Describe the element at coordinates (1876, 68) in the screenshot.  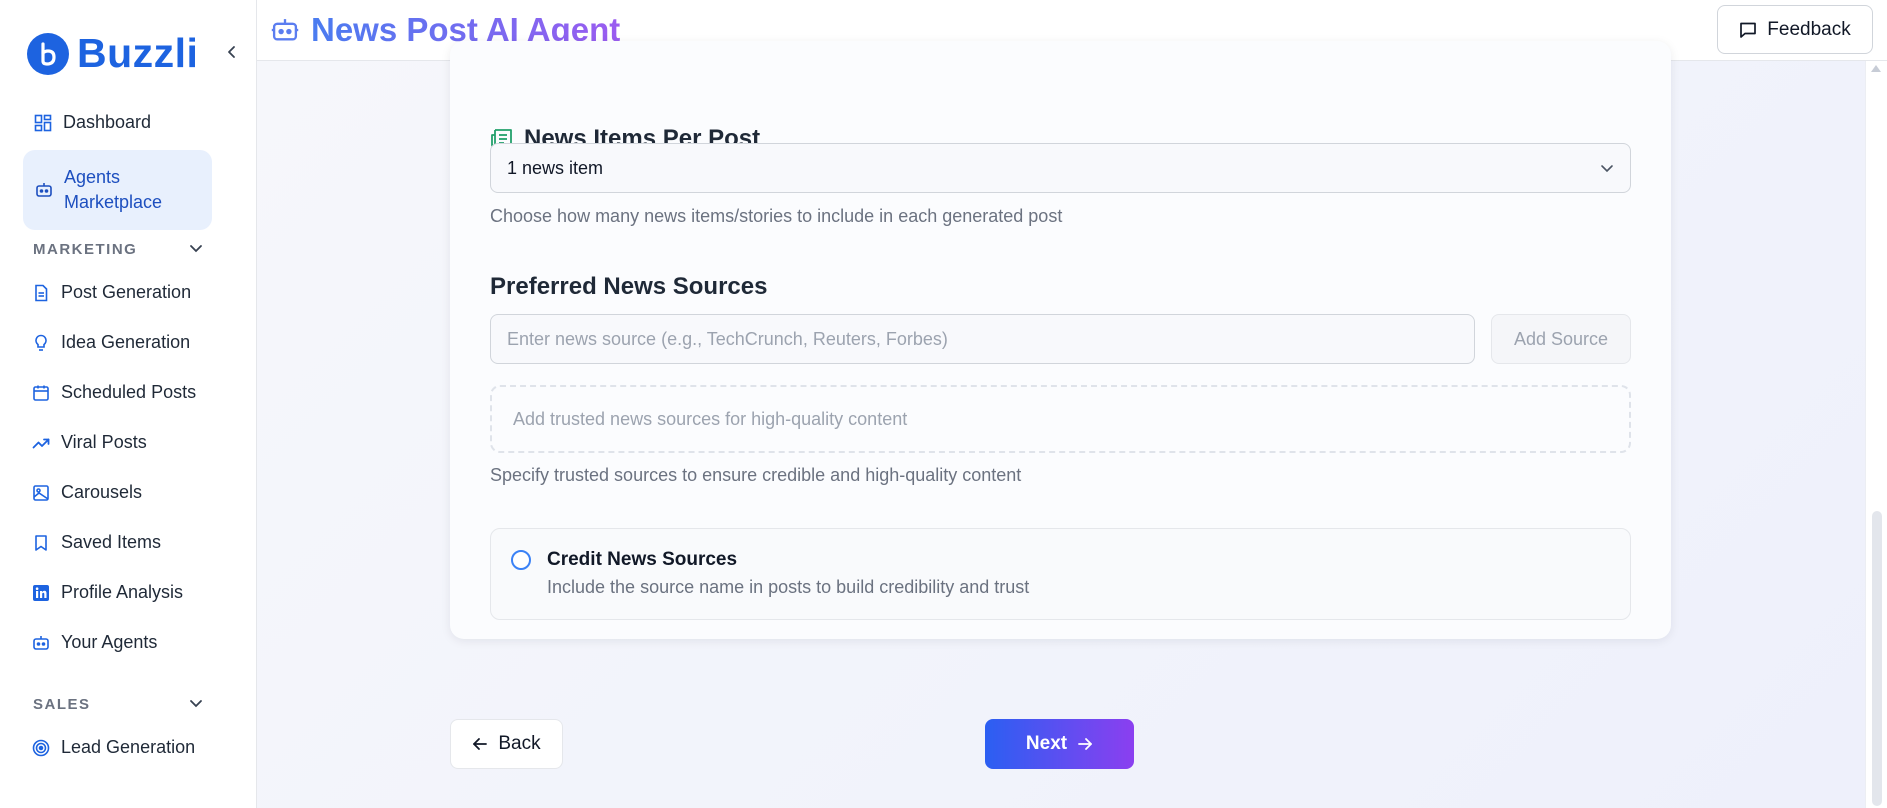
I see `scroll-up-arrow-icon` at that location.